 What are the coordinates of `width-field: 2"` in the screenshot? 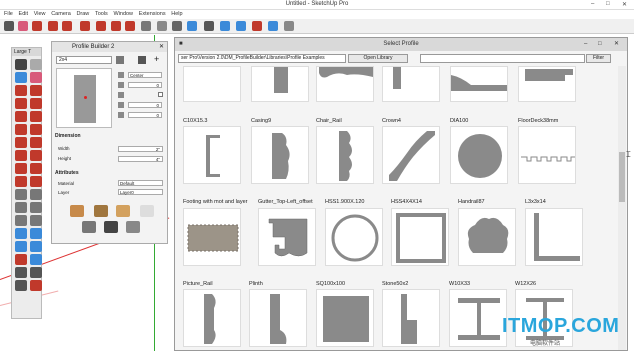 It's located at (140, 149).